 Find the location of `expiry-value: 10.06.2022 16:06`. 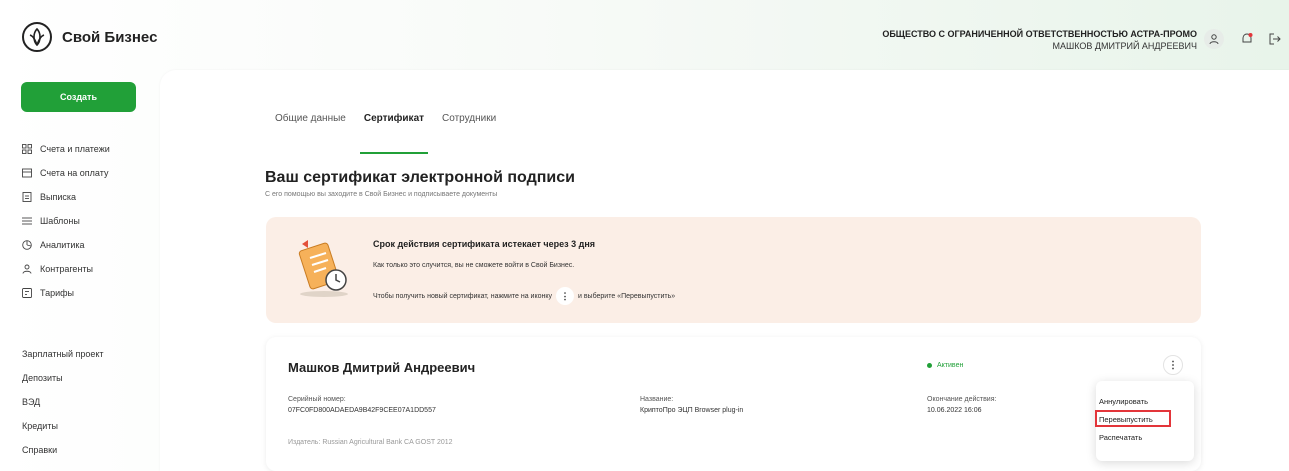

expiry-value: 10.06.2022 16:06 is located at coordinates (954, 410).